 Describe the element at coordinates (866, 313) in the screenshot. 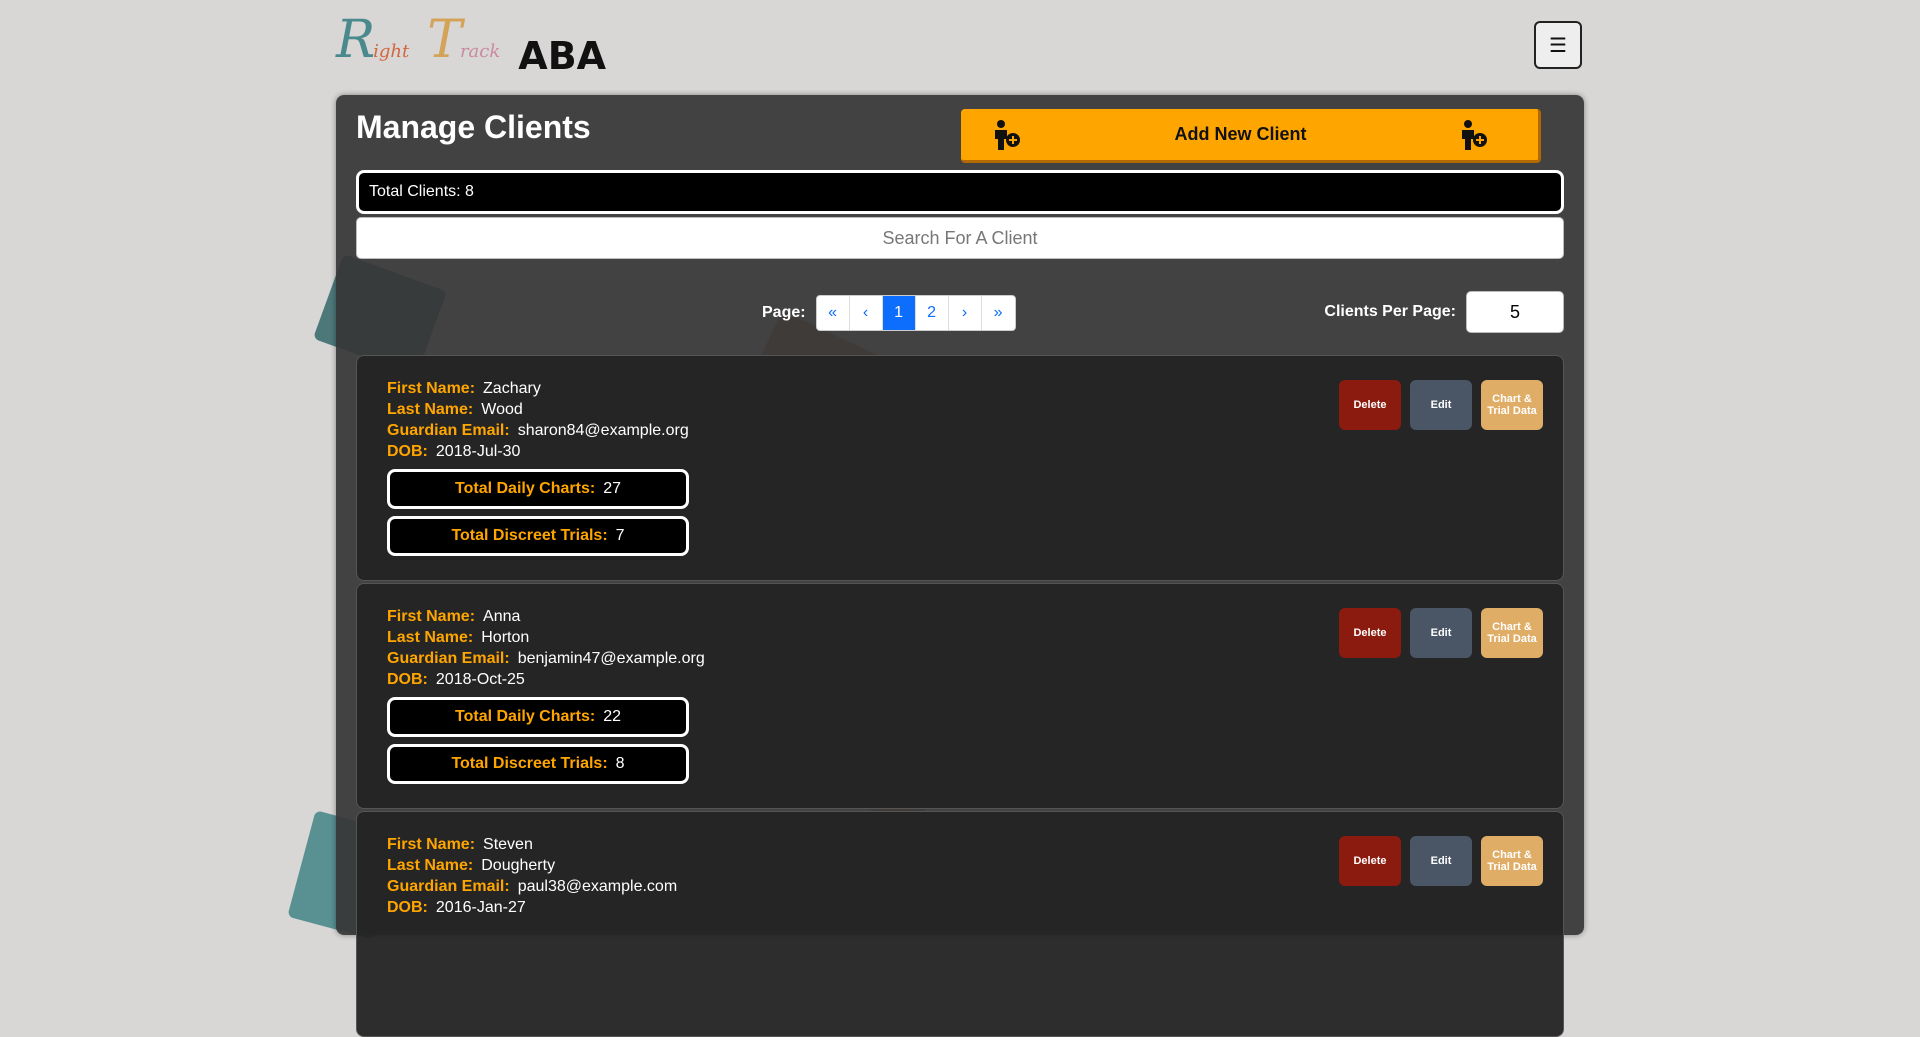

I see `prev-page-button: ‹` at that location.